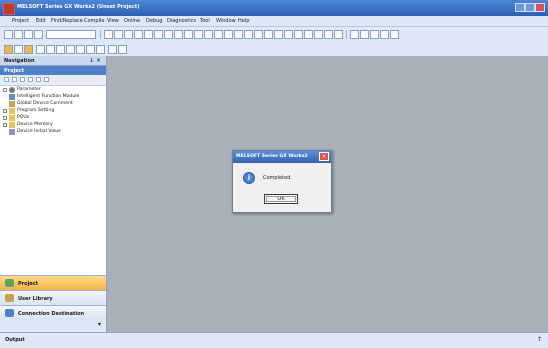 The width and height of the screenshot is (548, 348). Describe the element at coordinates (324, 156) in the screenshot. I see `dialog-close-button: ×` at that location.